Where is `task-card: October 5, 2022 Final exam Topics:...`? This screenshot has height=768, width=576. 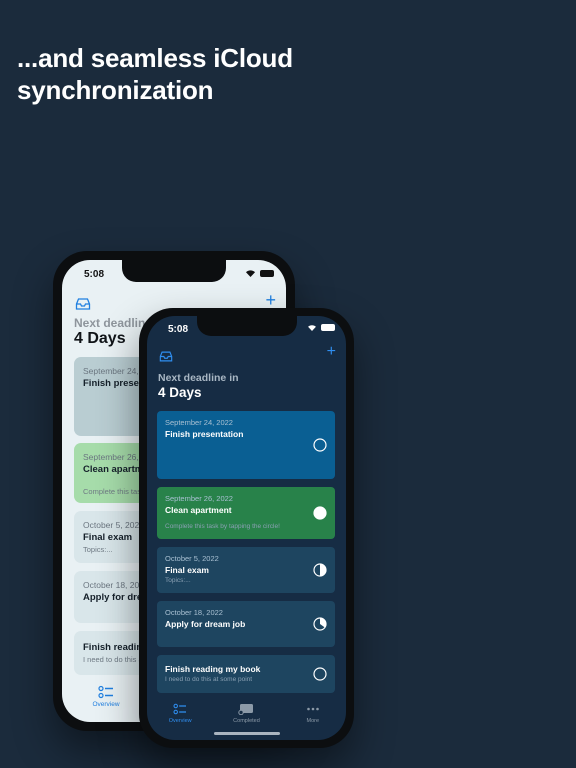
task-card: October 5, 2022 Final exam Topics:... is located at coordinates (246, 570).